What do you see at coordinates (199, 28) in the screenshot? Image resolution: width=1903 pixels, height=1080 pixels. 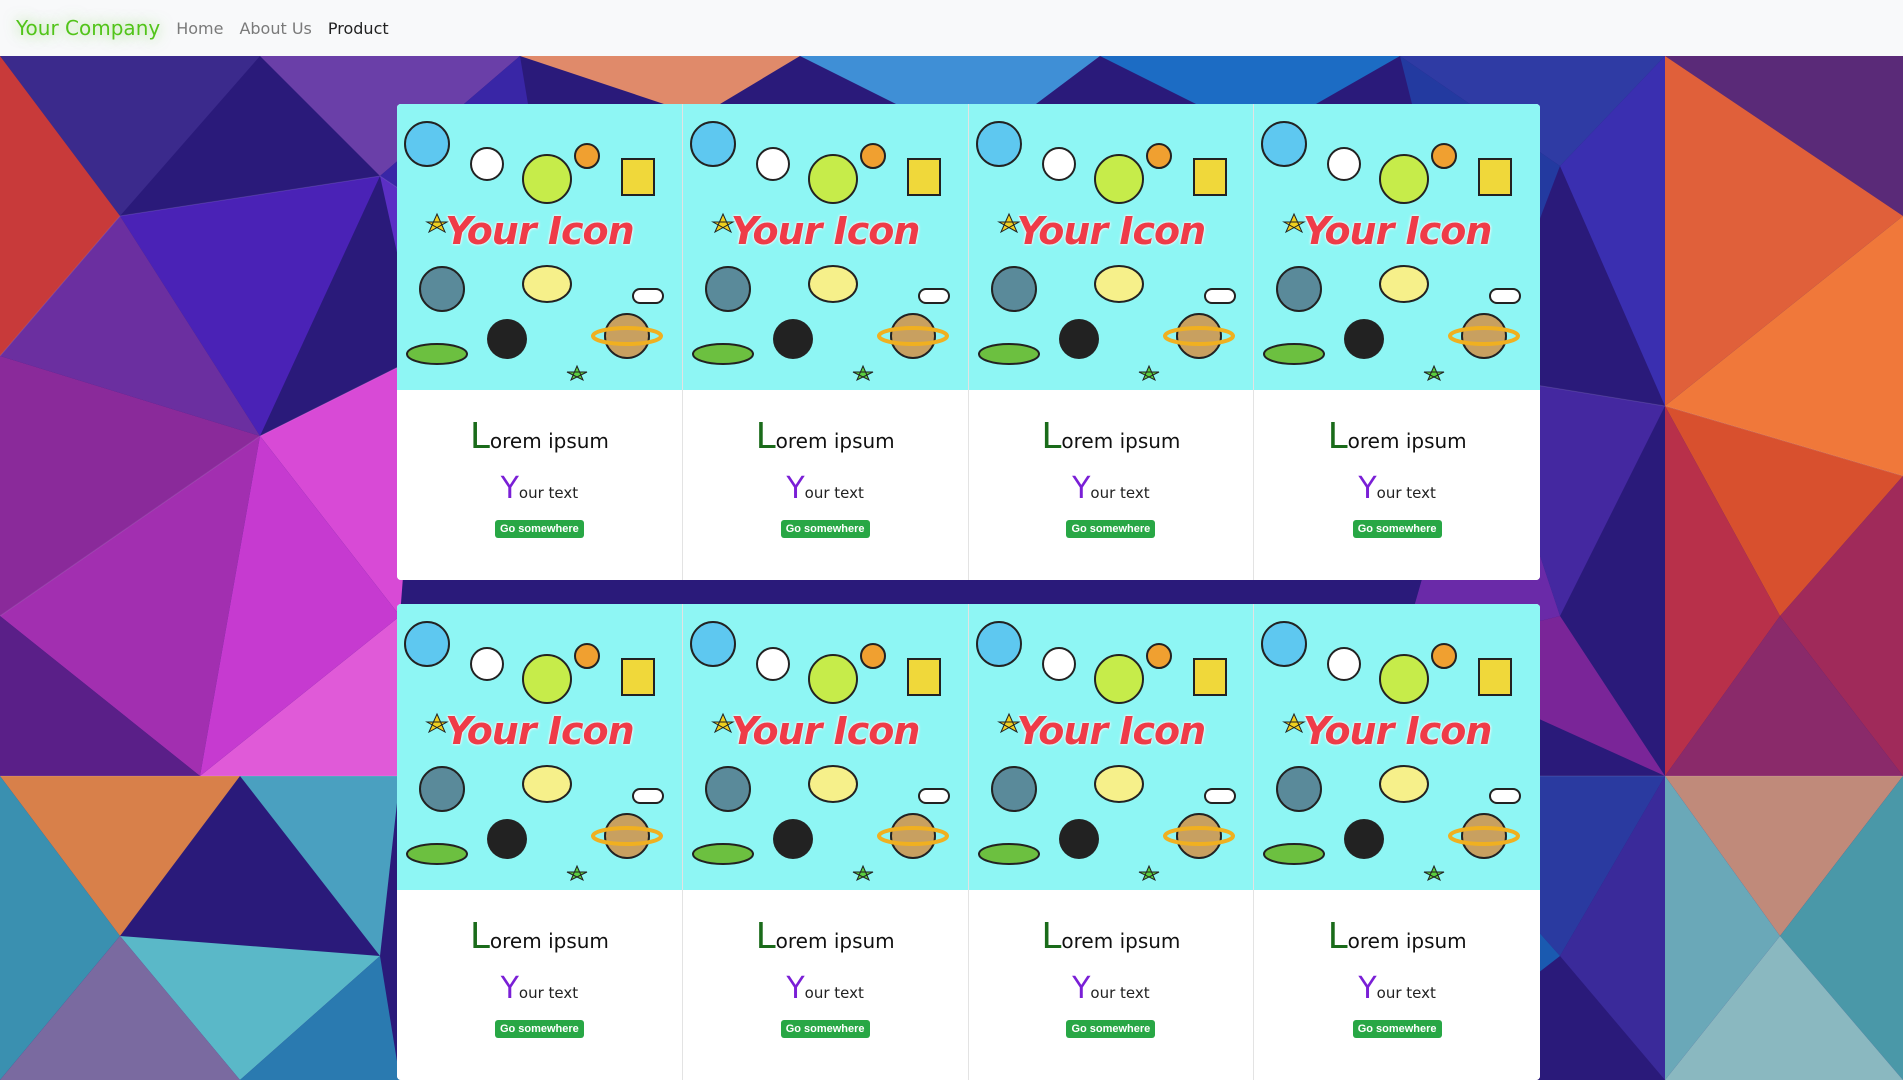 I see `nav-link-home: Home` at bounding box center [199, 28].